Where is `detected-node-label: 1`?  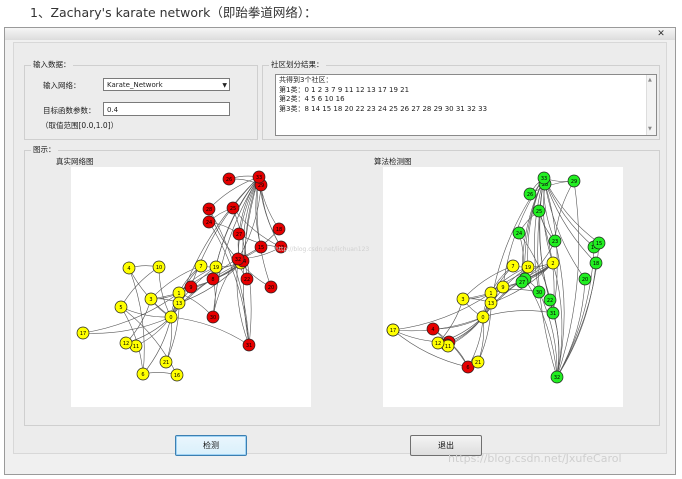
detected-node-label: 1 is located at coordinates (490, 294).